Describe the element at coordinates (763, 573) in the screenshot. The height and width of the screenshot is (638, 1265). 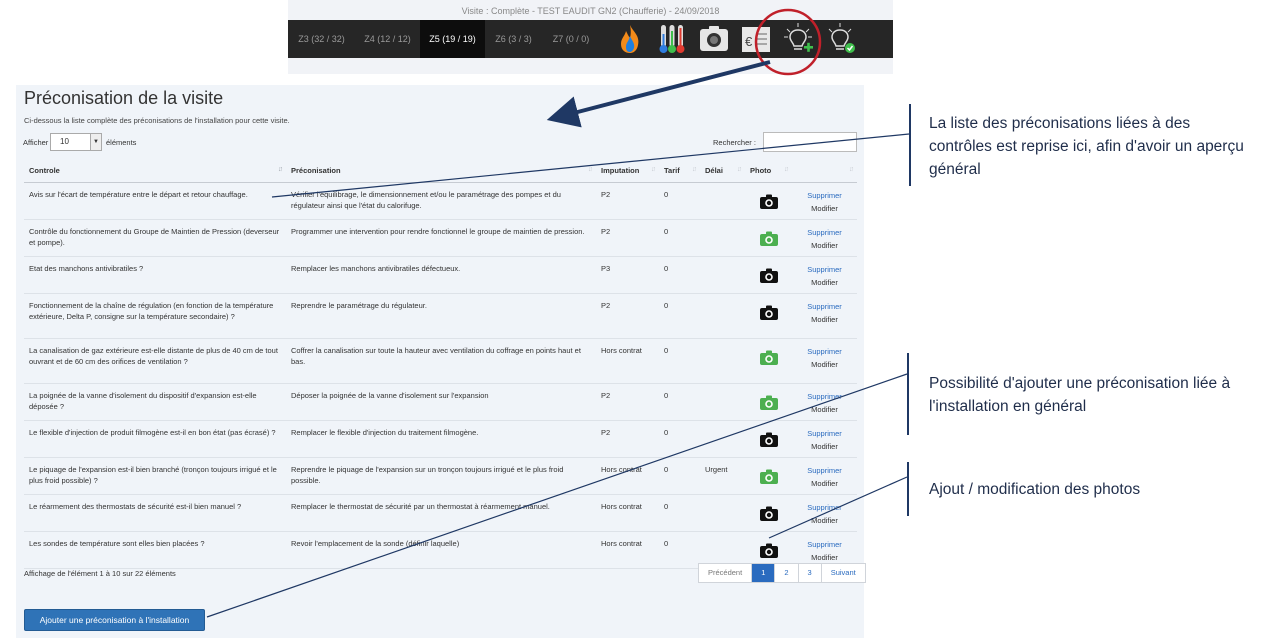
I see `pagination-page-1: 1` at that location.